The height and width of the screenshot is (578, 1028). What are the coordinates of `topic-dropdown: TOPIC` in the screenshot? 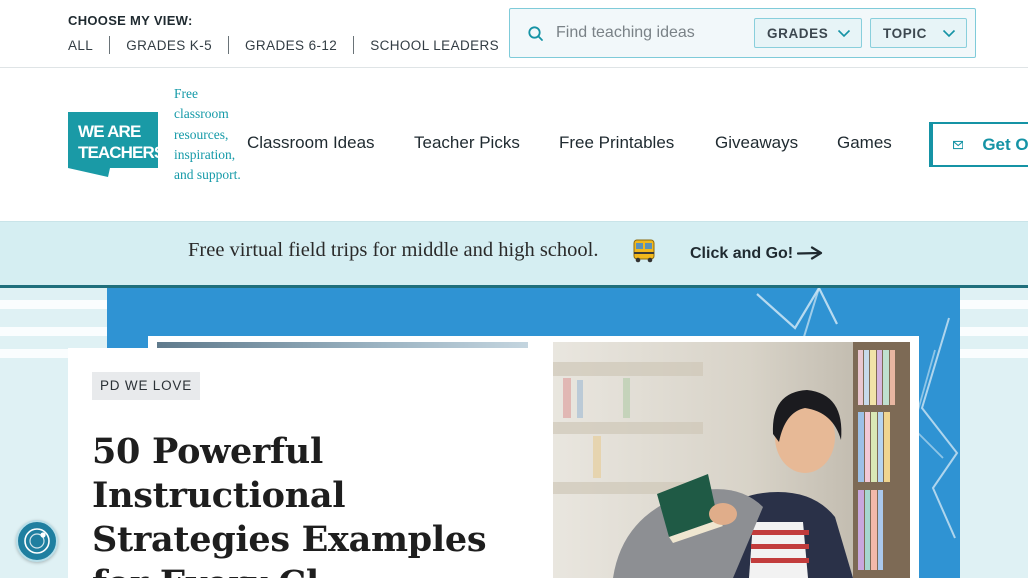 It's located at (918, 33).